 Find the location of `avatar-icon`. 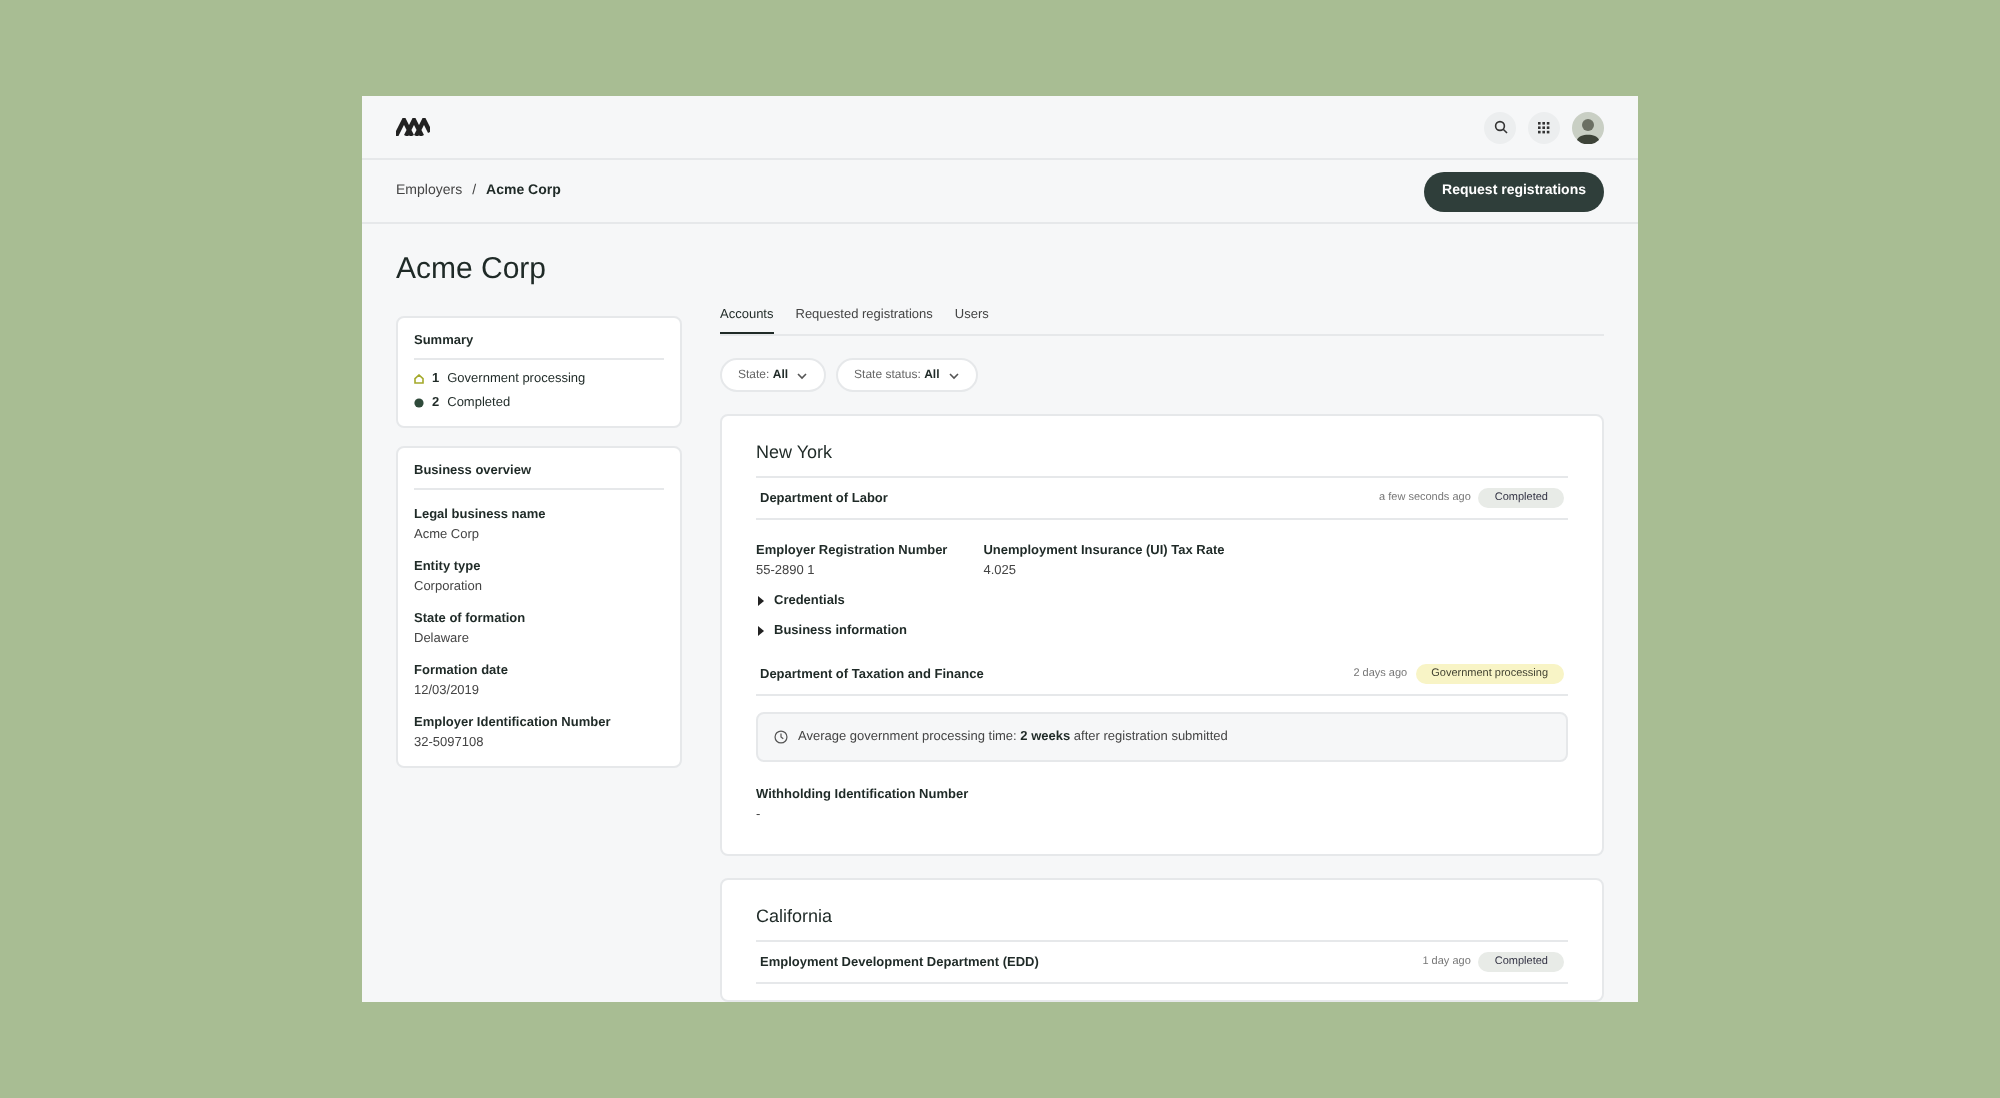

avatar-icon is located at coordinates (1588, 127).